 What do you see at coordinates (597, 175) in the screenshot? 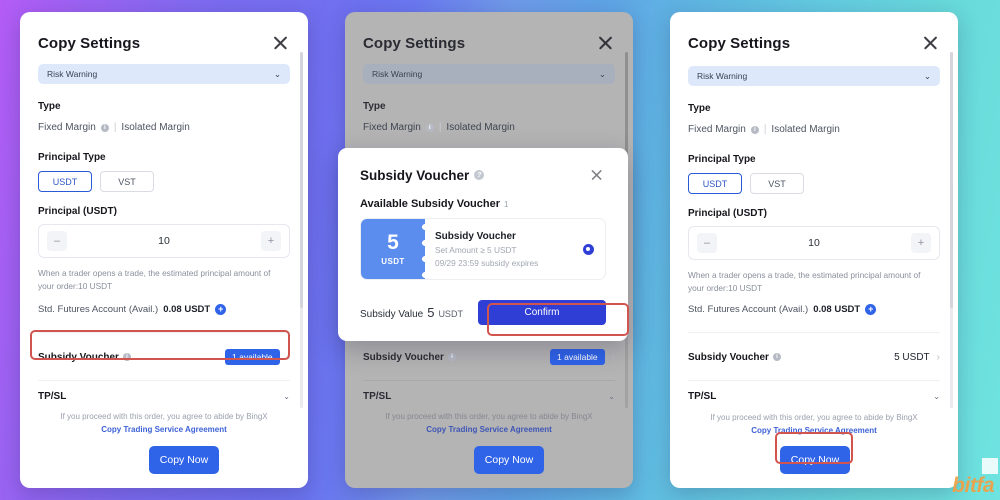
I see `modal-close-icon` at bounding box center [597, 175].